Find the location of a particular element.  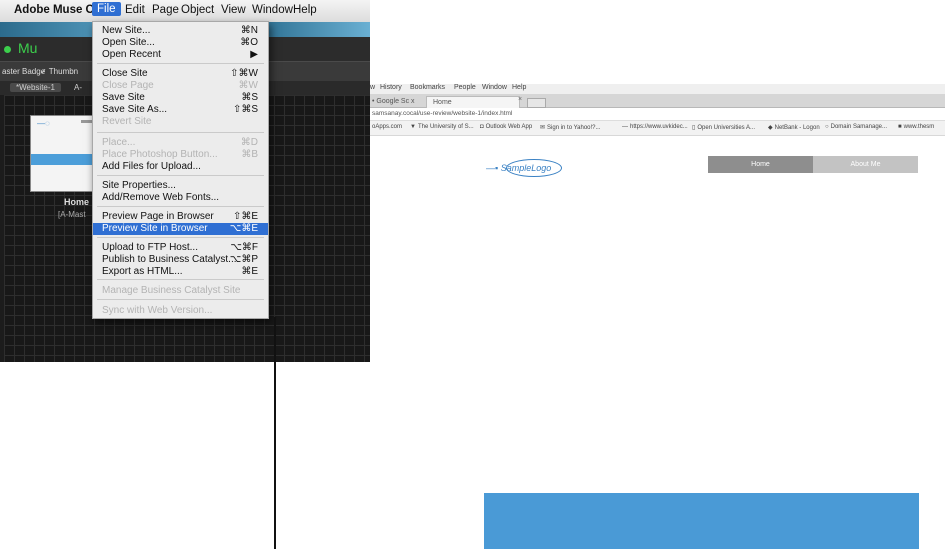

menu-item-save-site-as: Save Site As... ⇧⌘S is located at coordinates (180, 110).